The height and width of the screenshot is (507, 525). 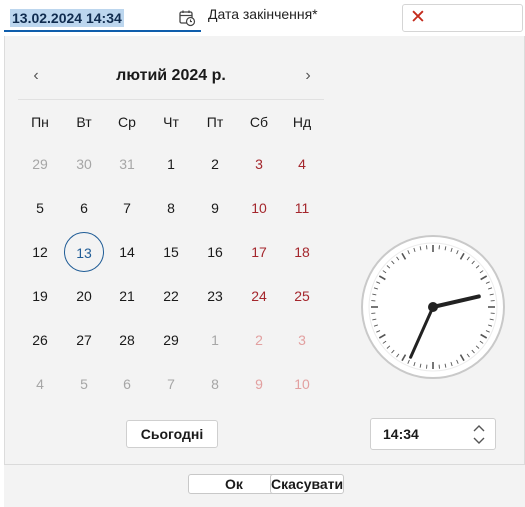 What do you see at coordinates (479, 441) in the screenshot?
I see `chevron-down-icon` at bounding box center [479, 441].